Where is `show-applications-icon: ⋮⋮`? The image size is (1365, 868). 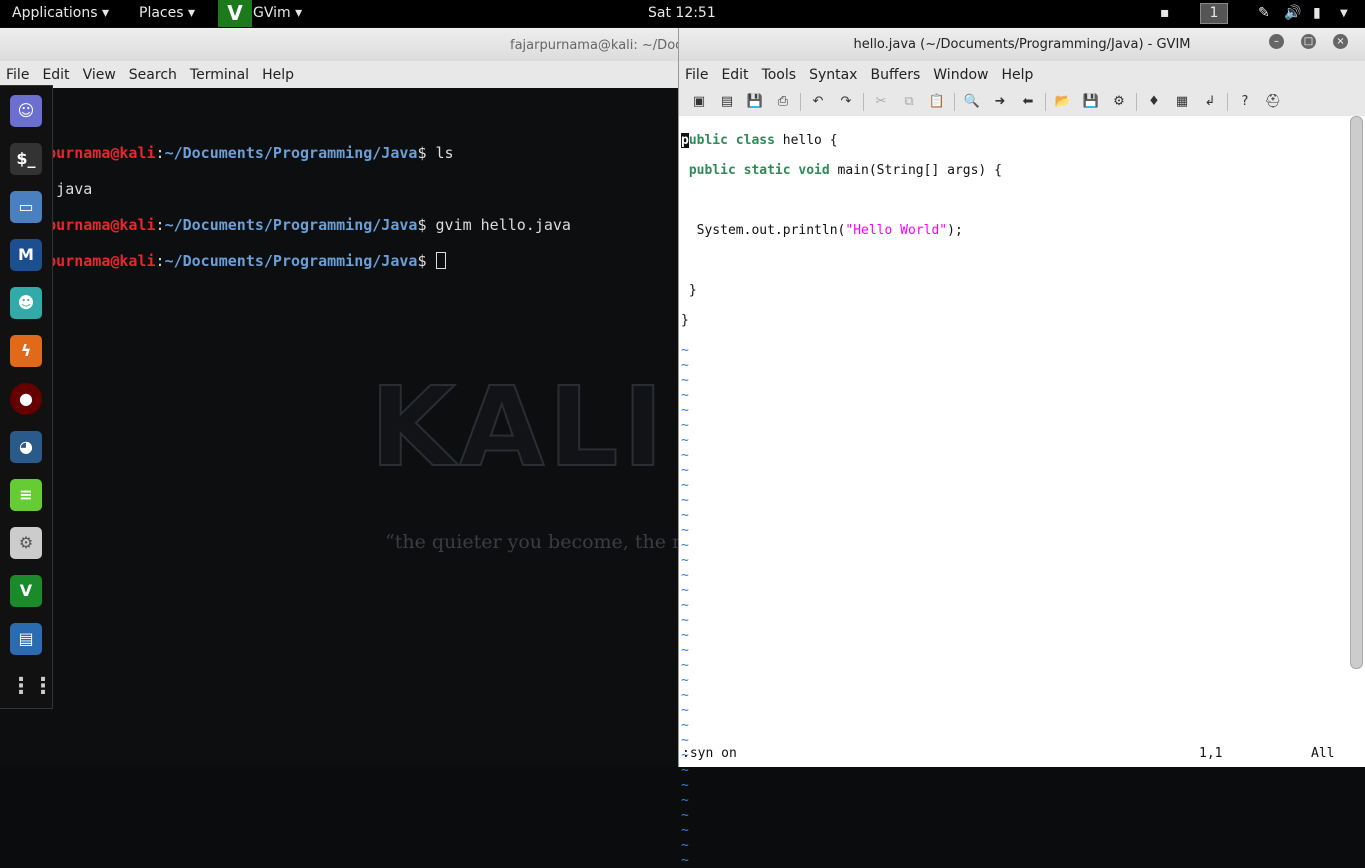
show-applications-icon: ⋮⋮ is located at coordinates (32, 687).